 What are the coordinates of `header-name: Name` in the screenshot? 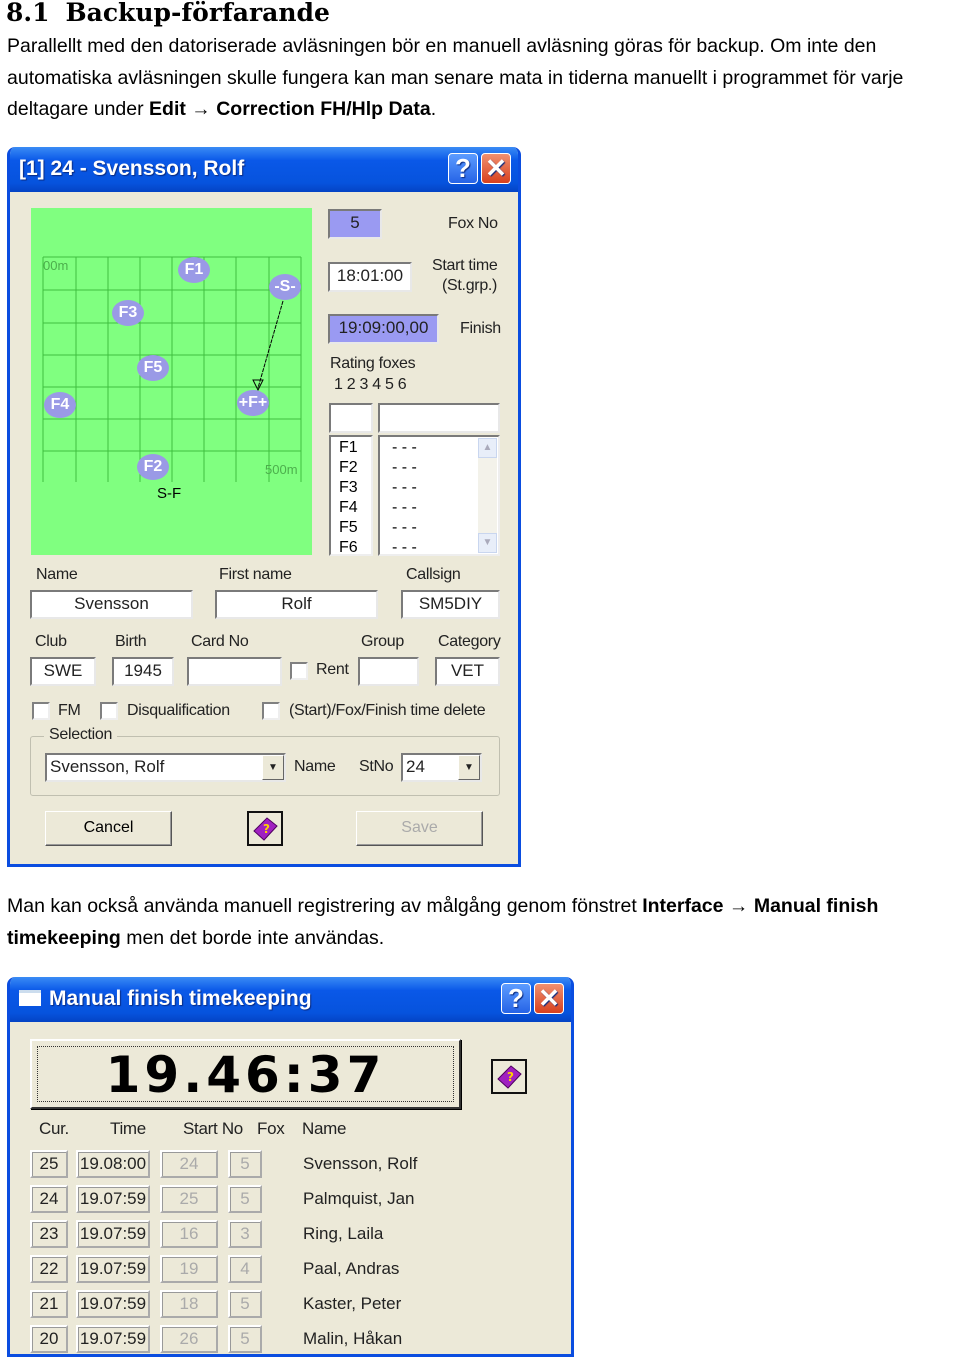 It's located at (324, 1128).